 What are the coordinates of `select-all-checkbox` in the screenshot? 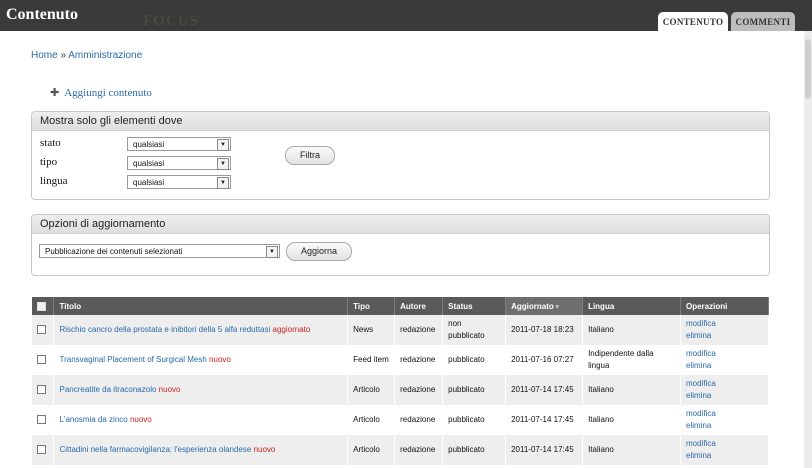 It's located at (41, 306).